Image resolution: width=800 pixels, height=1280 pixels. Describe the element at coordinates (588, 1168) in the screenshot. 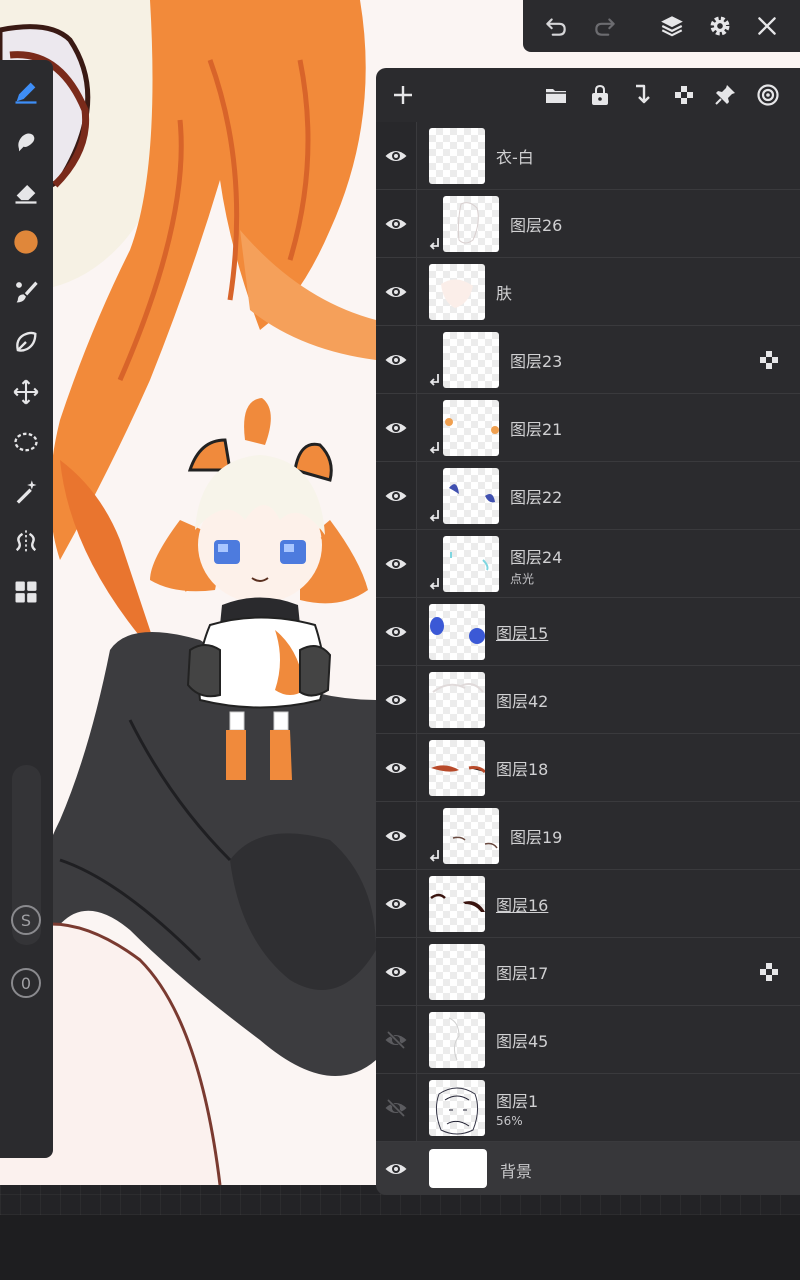

I see `layer-row-background: 背景` at that location.